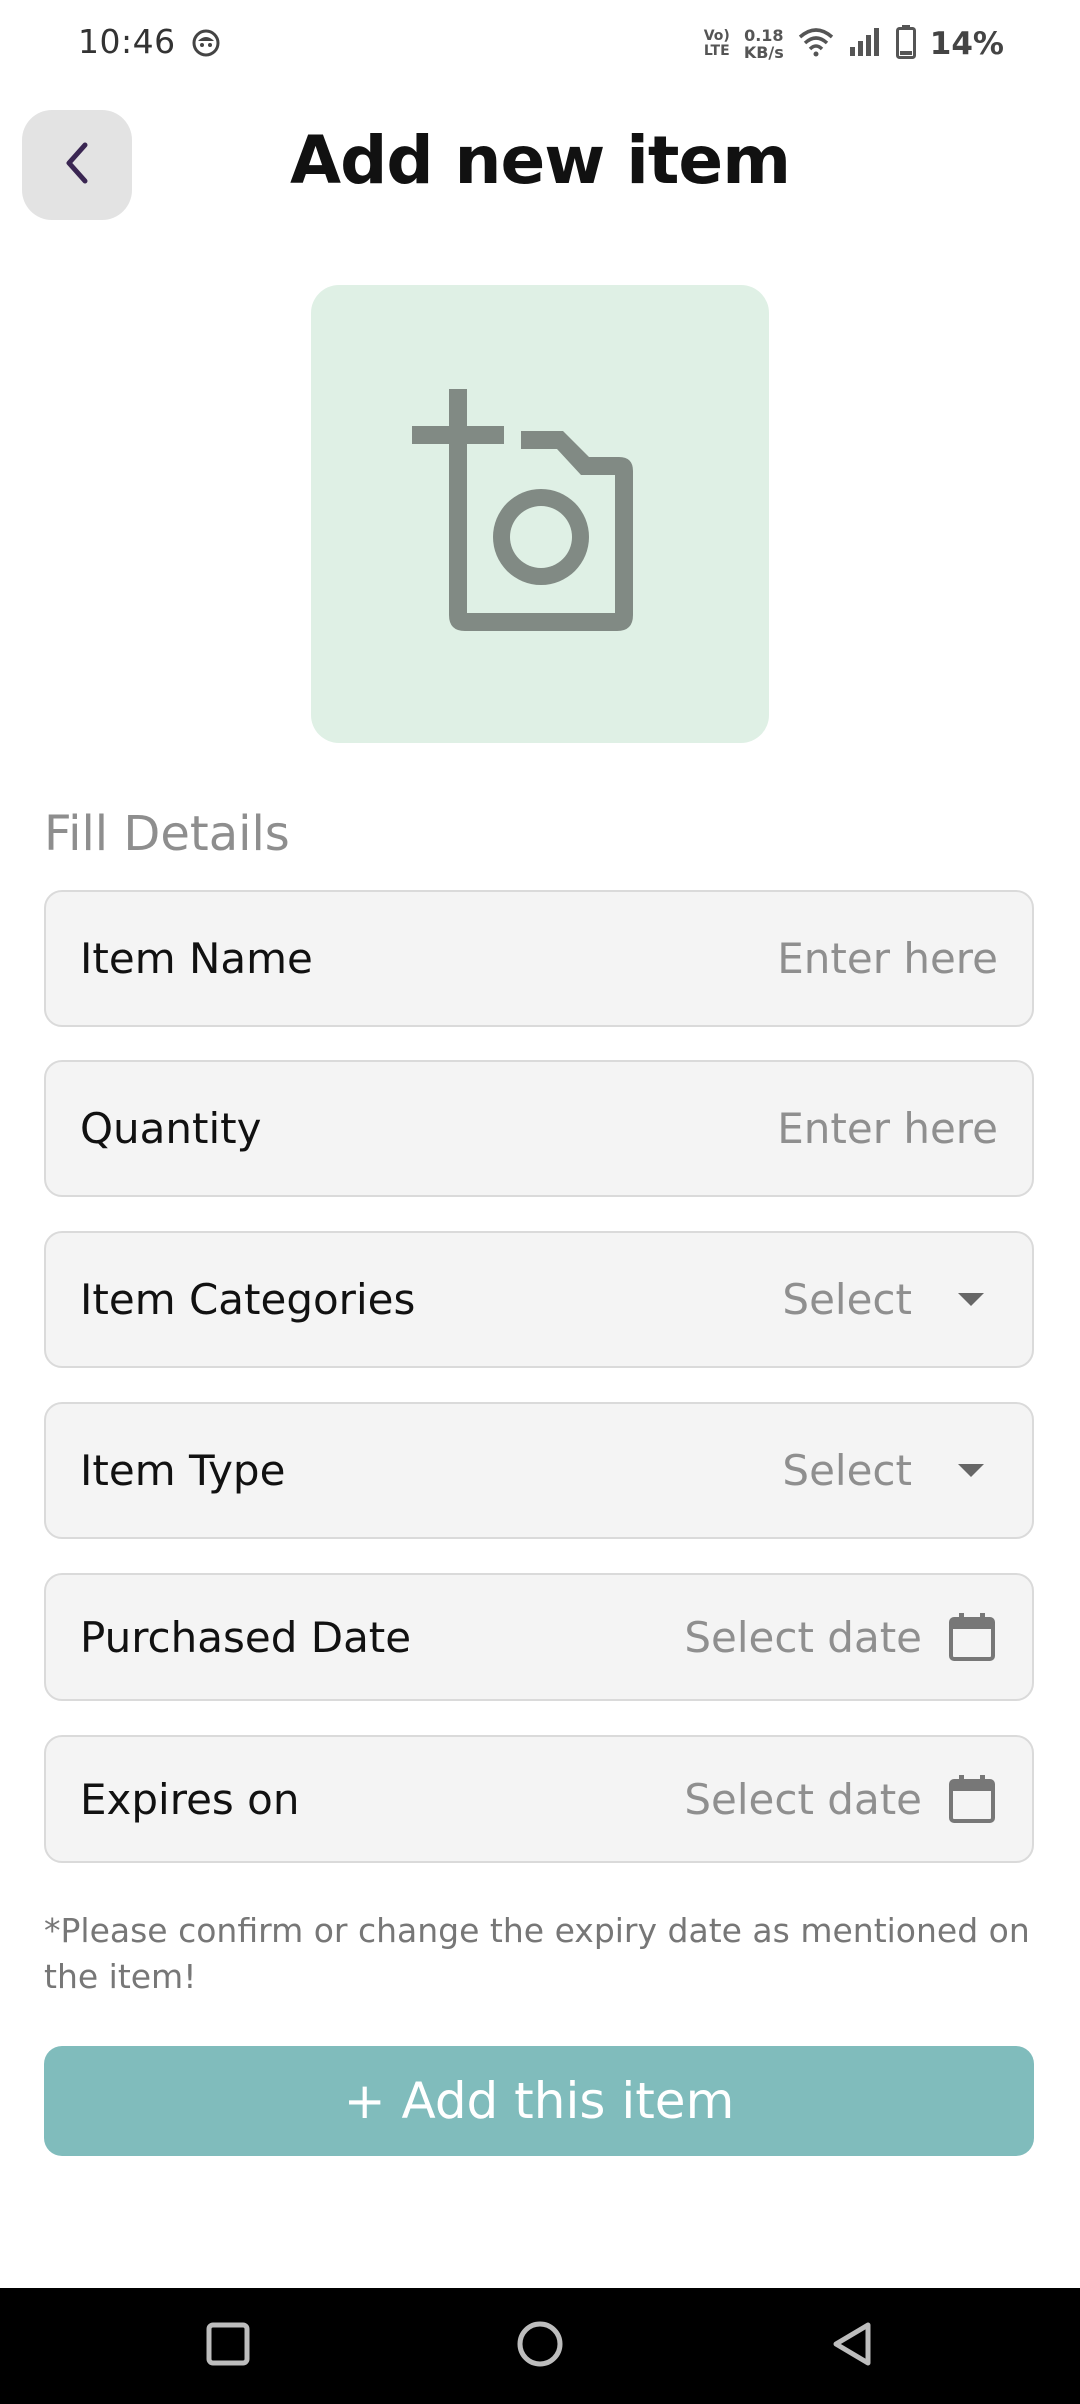  I want to click on item-name-field: Item Name Enter here, so click(539, 958).